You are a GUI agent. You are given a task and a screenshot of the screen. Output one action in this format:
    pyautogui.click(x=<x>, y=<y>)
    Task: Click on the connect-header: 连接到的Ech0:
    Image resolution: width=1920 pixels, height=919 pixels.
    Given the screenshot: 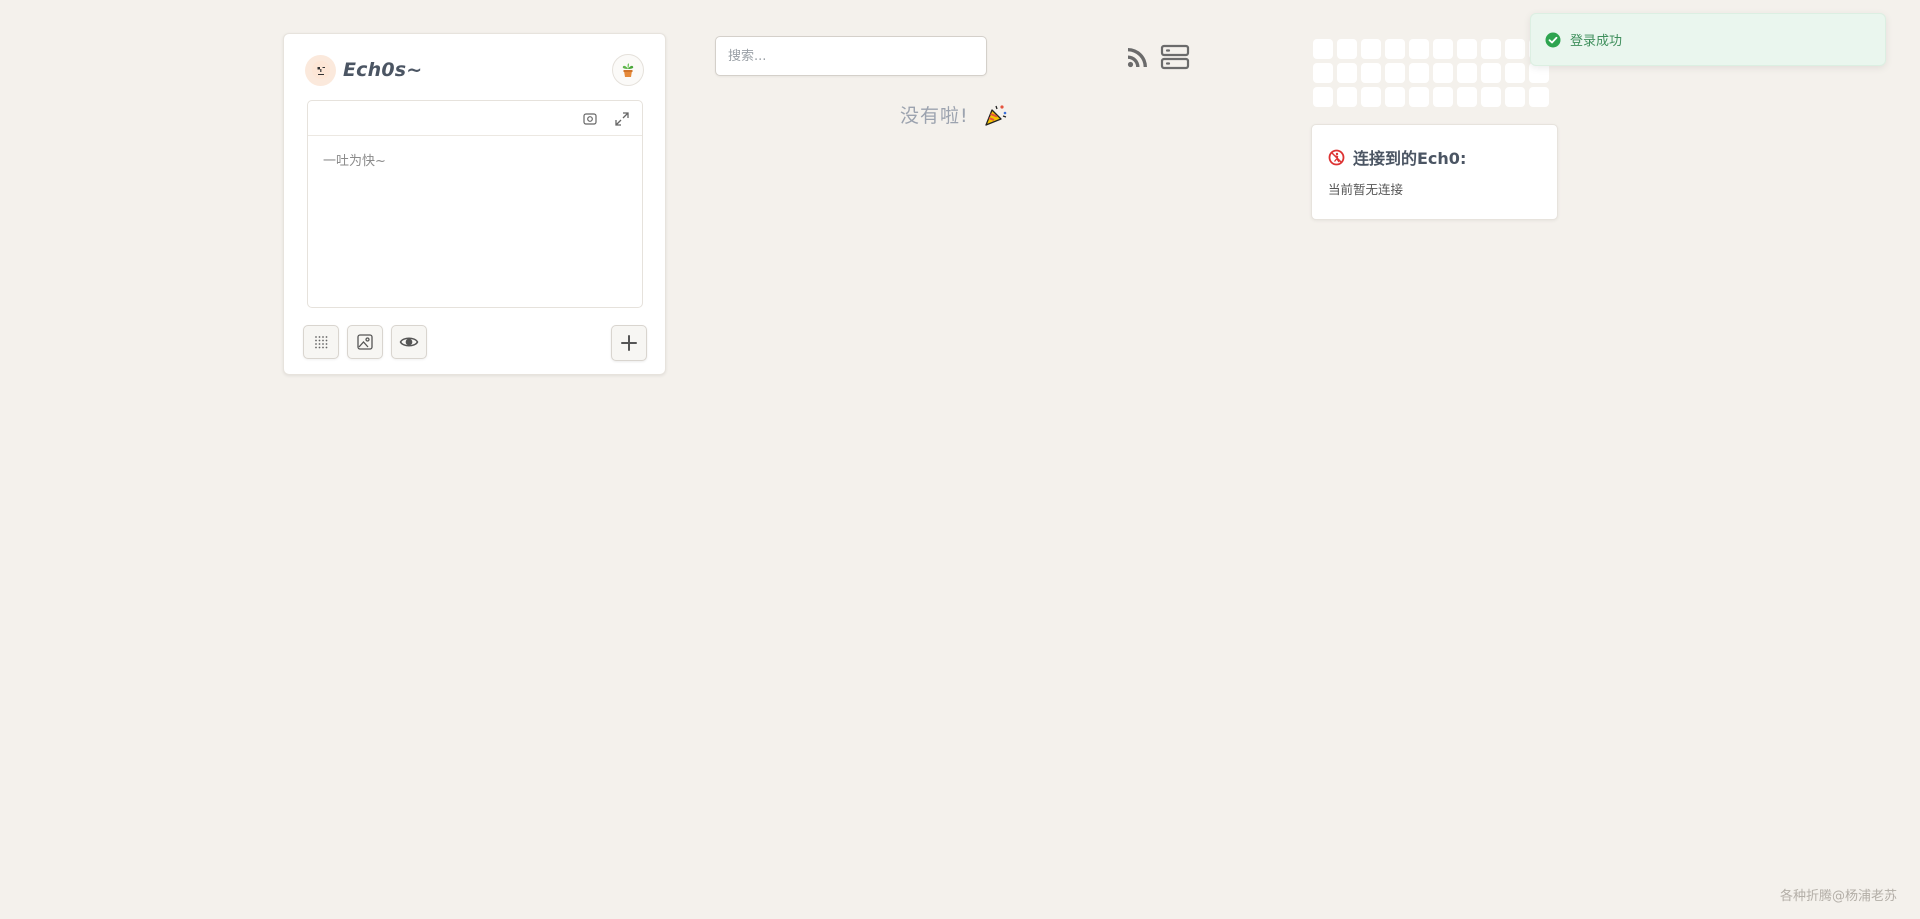 What is the action you would take?
    pyautogui.click(x=1397, y=157)
    